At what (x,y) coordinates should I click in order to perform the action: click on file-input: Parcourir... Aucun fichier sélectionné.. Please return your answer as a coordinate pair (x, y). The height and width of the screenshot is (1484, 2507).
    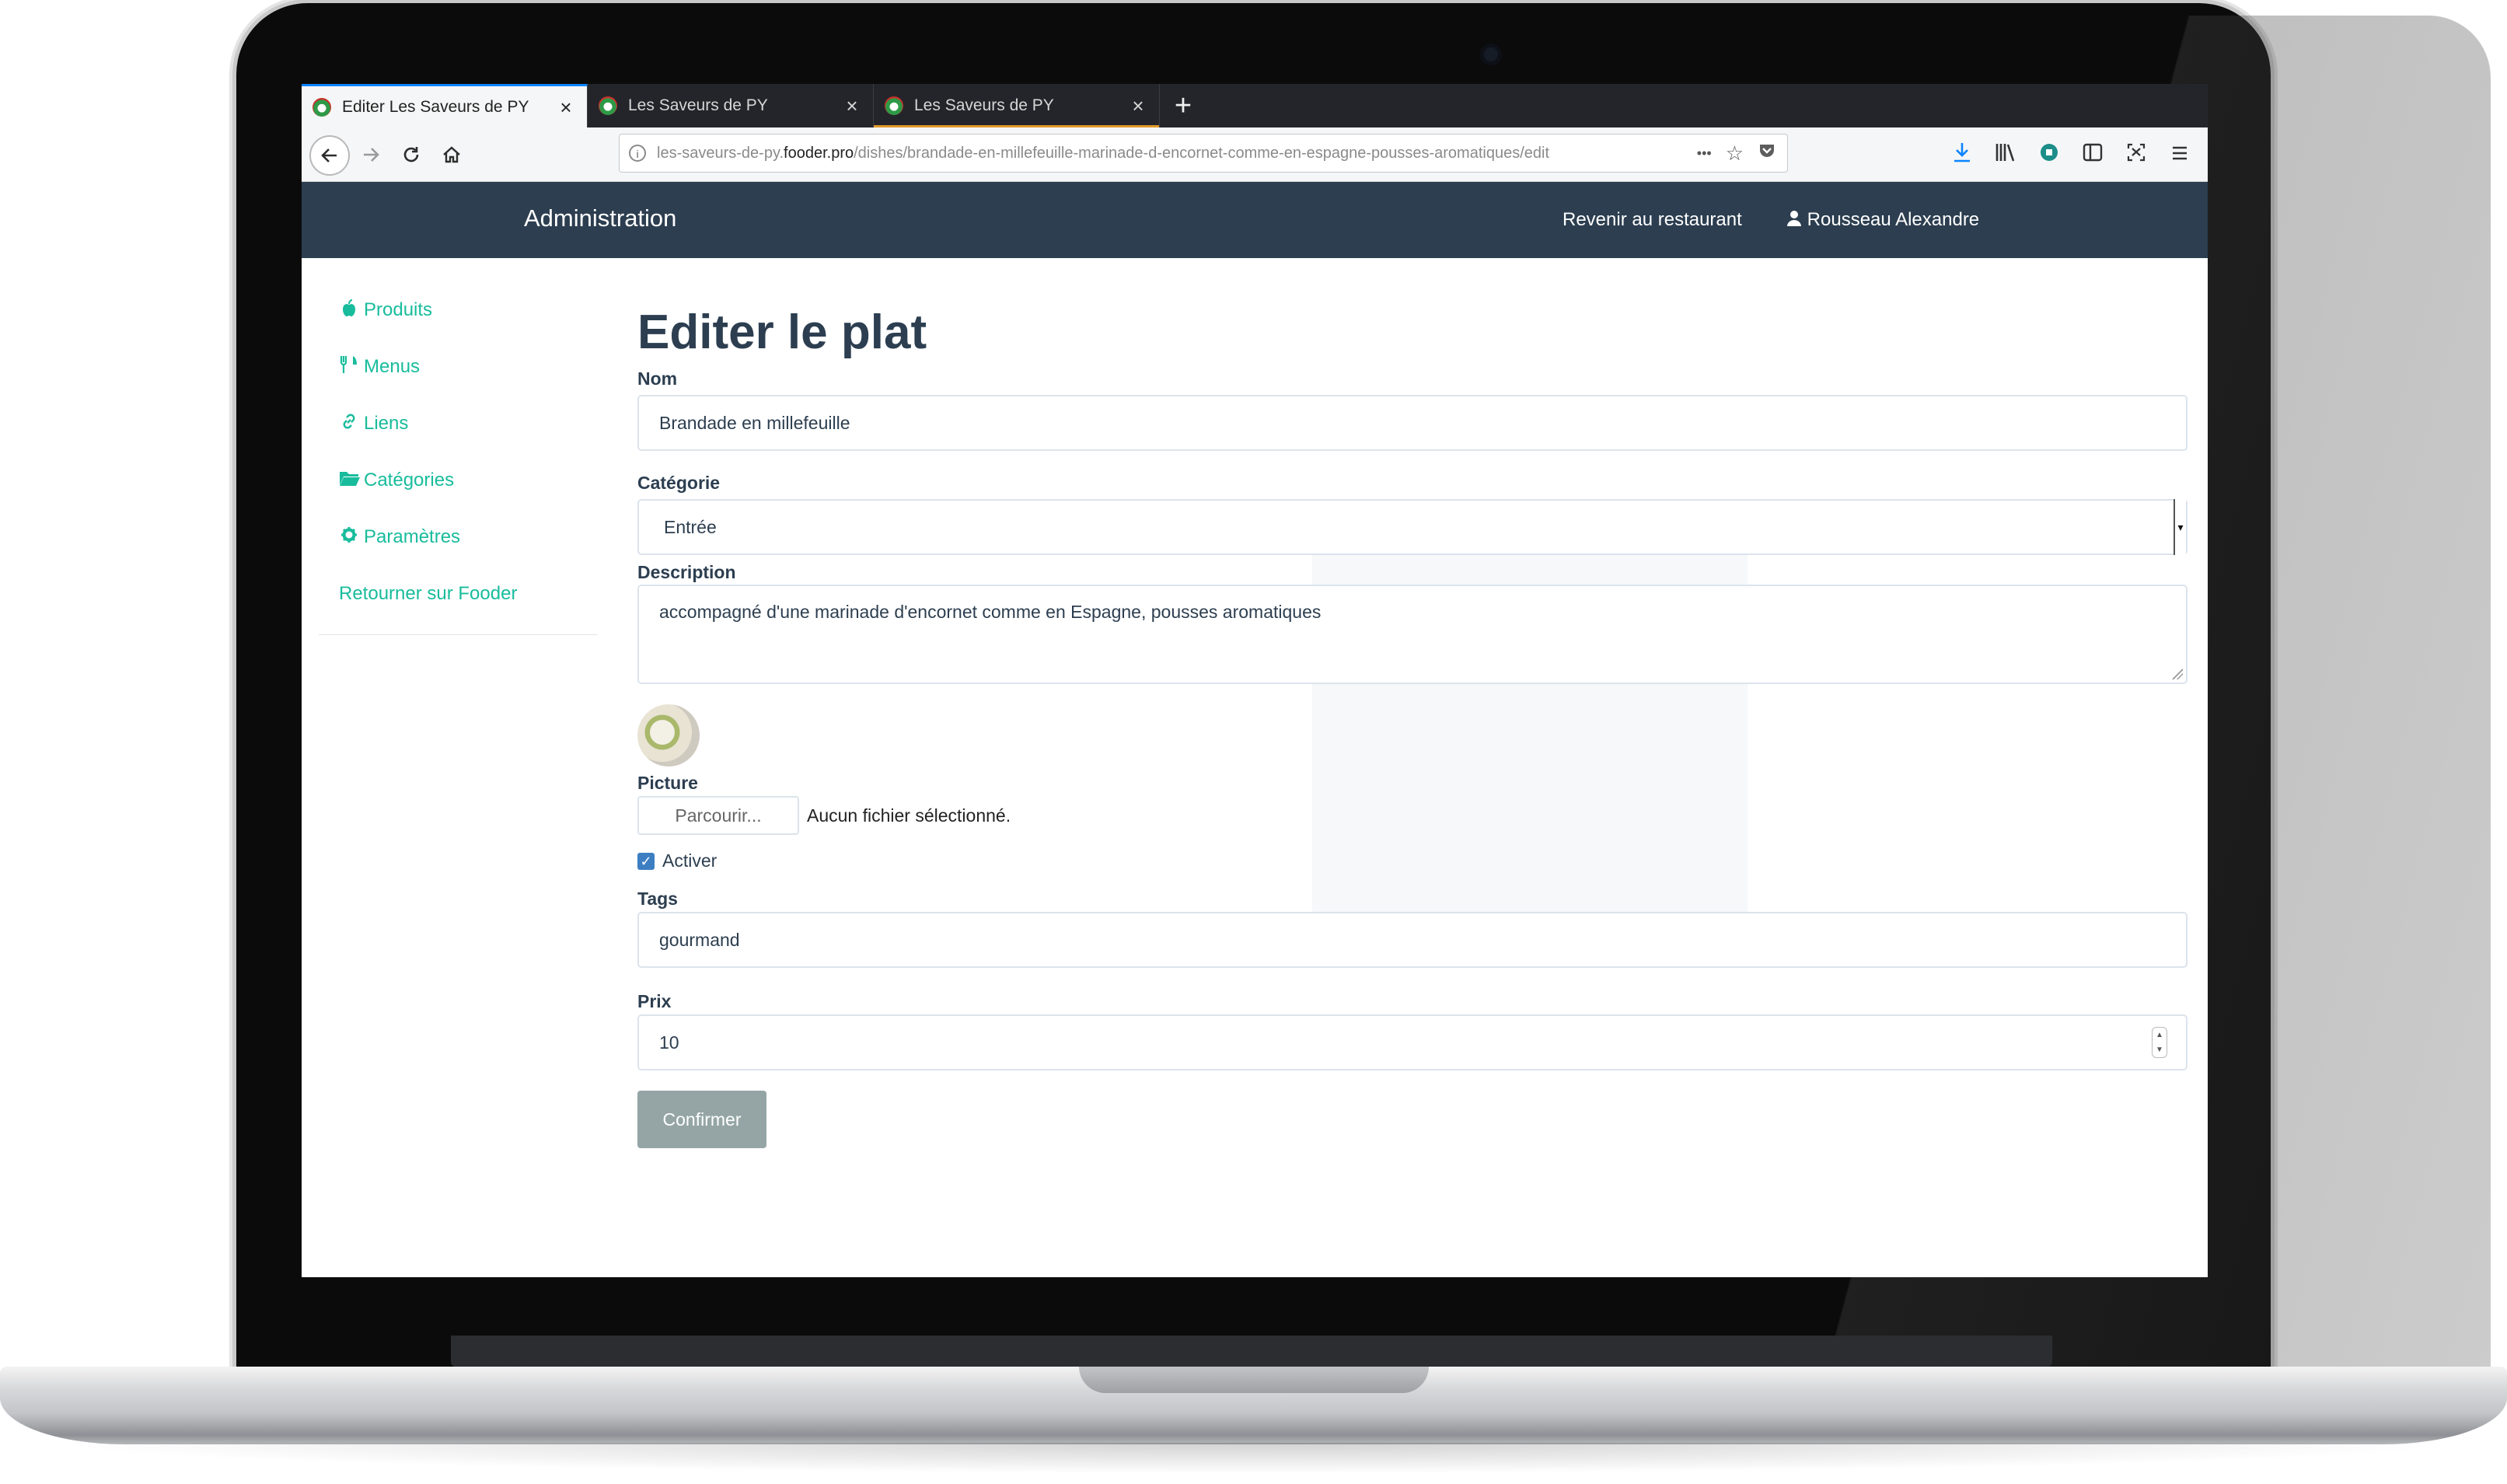
    Looking at the image, I should click on (1412, 815).